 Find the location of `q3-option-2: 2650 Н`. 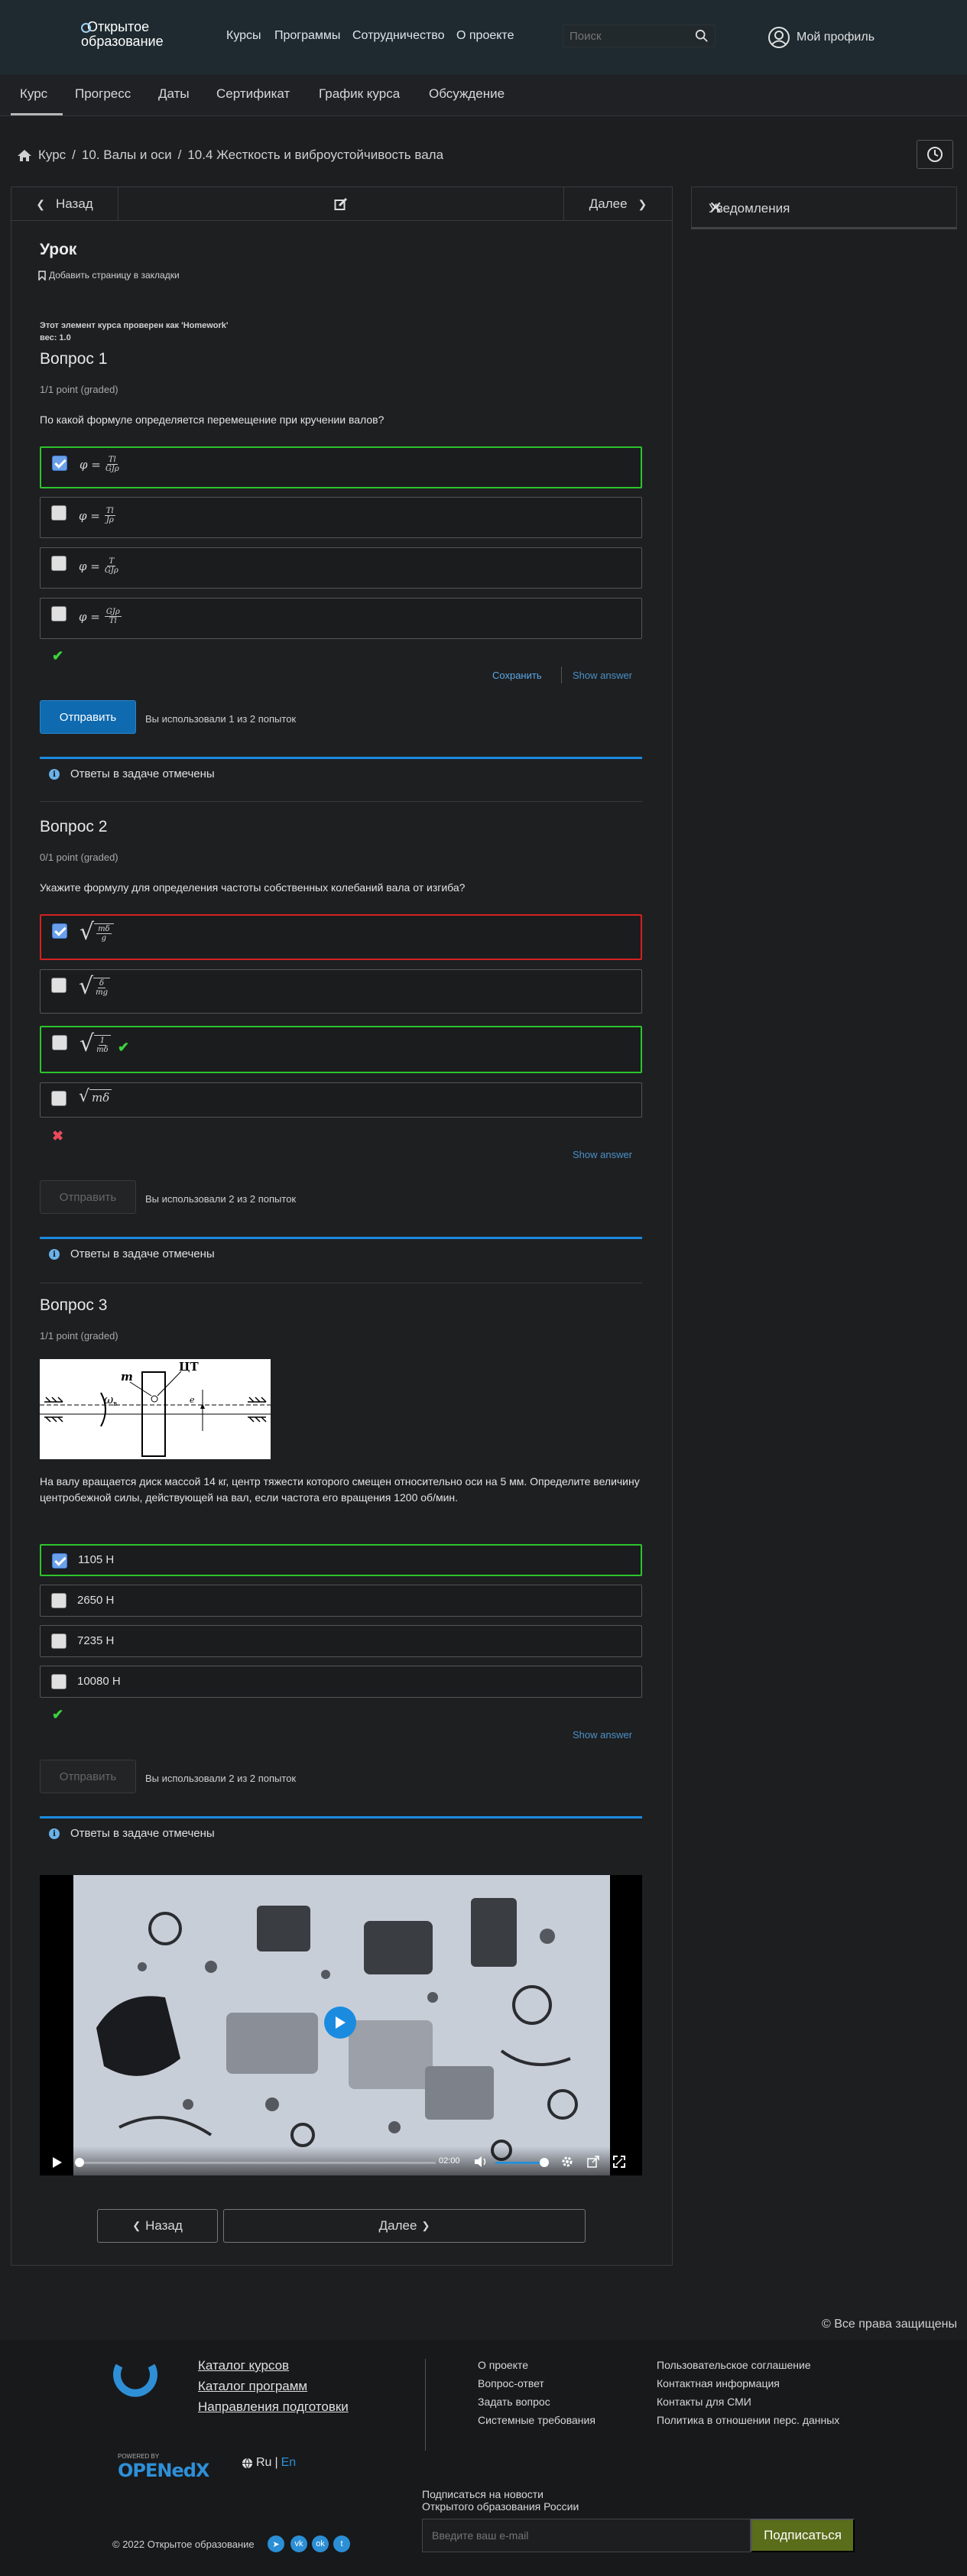

q3-option-2: 2650 Н is located at coordinates (341, 1601).